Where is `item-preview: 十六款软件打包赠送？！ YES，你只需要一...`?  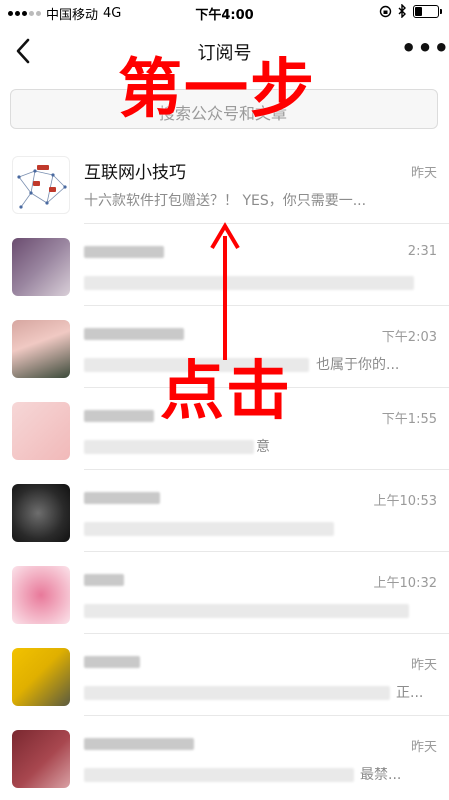
item-preview: 十六款软件打包赠送？！ YES，你只需要一... is located at coordinates (225, 201).